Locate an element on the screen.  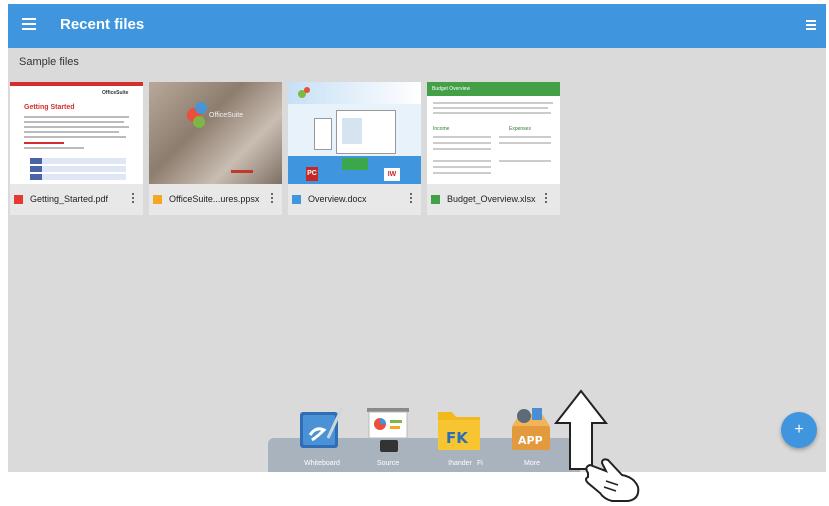
dock-label: Whiteboard is located at coordinates (322, 463).